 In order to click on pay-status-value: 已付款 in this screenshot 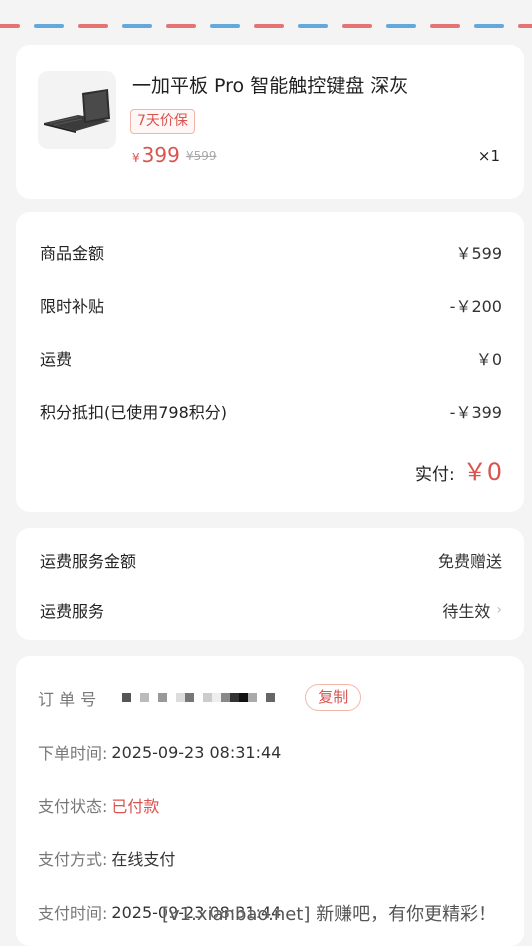, I will do `click(135, 806)`.